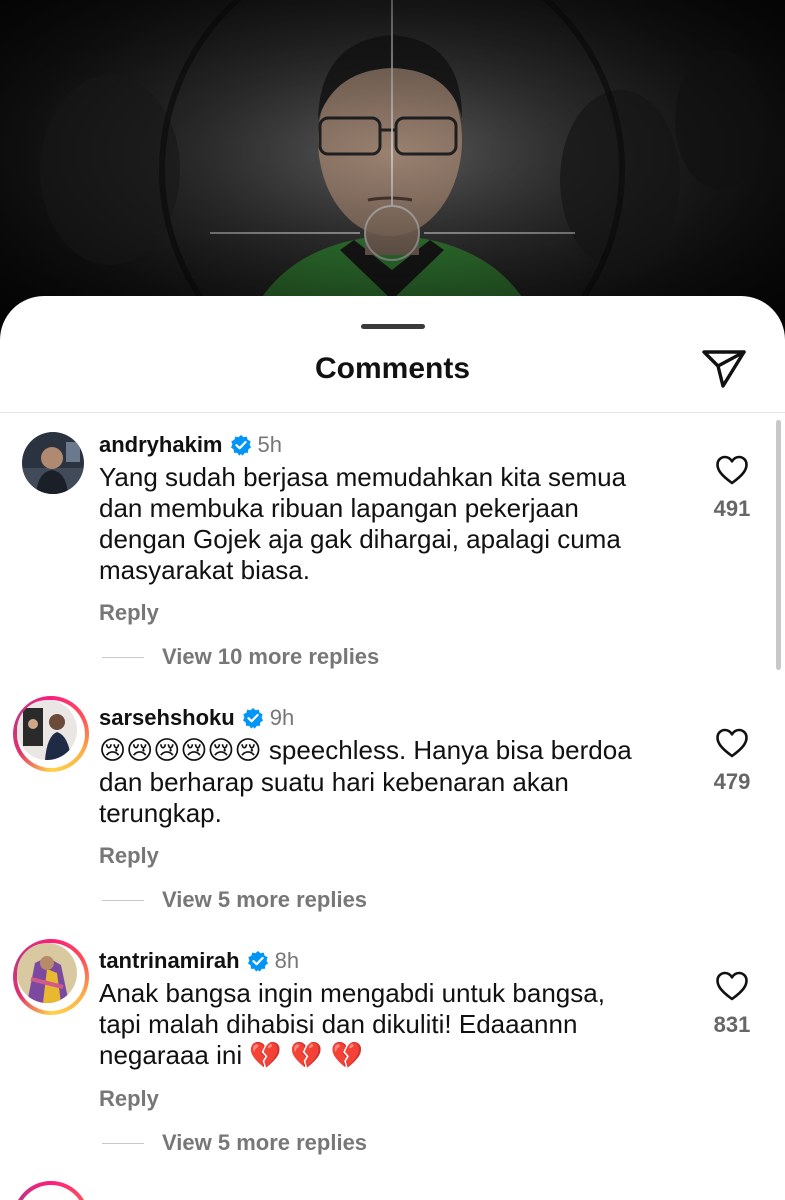 This screenshot has width=785, height=1200. I want to click on view-replies-button: View 10 more replies, so click(240, 657).